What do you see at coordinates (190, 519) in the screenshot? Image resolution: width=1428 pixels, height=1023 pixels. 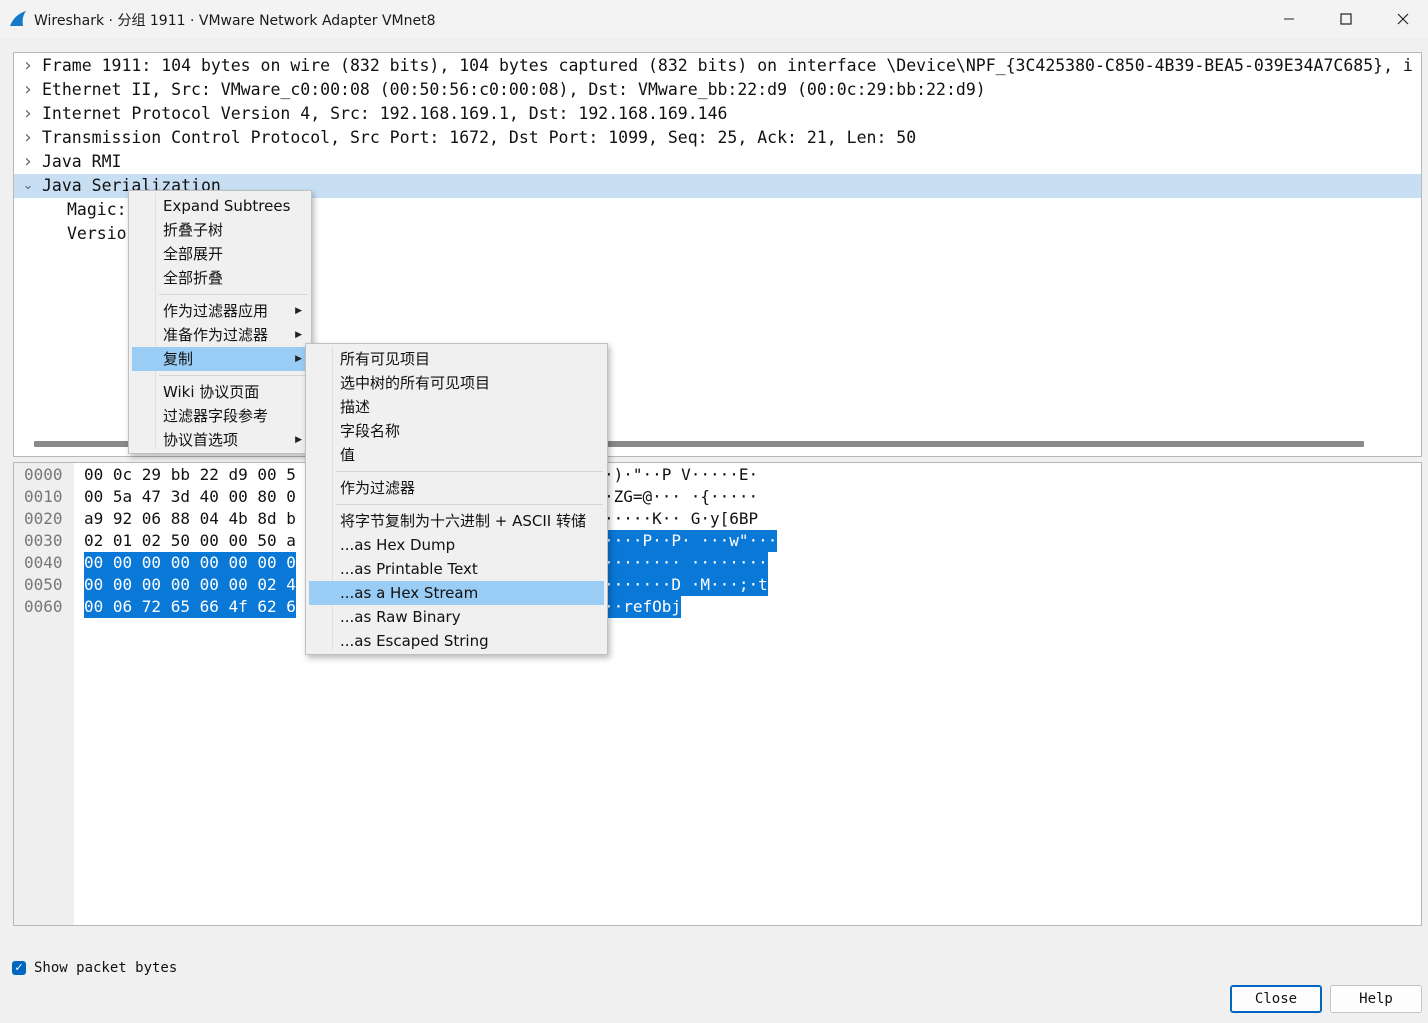 I see `hex-bytes: a9 92 06 88 04 4b 8d b` at bounding box center [190, 519].